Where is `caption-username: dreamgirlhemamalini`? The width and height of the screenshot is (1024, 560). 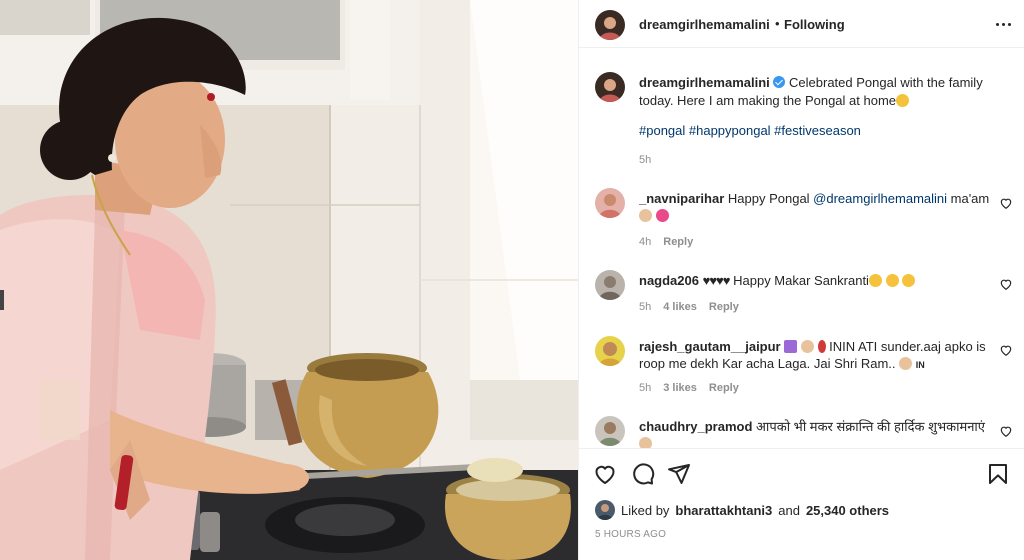
caption-username: dreamgirlhemamalini is located at coordinates (704, 82).